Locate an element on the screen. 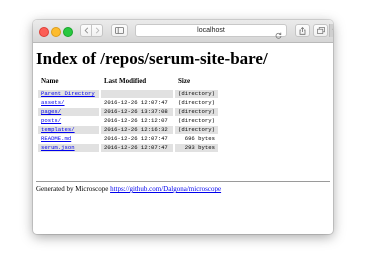  name-column-header: Name is located at coordinates (50, 81).